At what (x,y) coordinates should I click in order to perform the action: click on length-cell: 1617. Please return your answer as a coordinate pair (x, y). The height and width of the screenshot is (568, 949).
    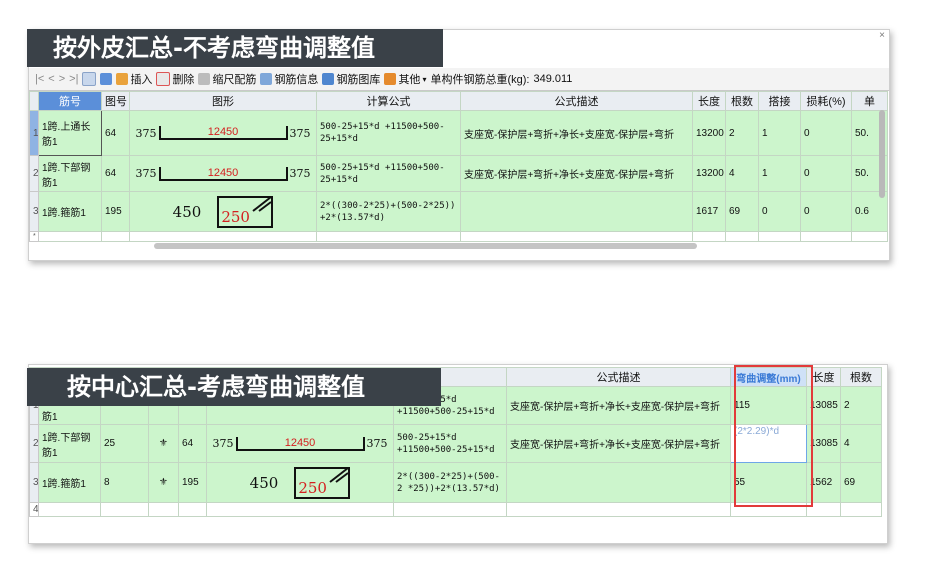
    Looking at the image, I should click on (709, 211).